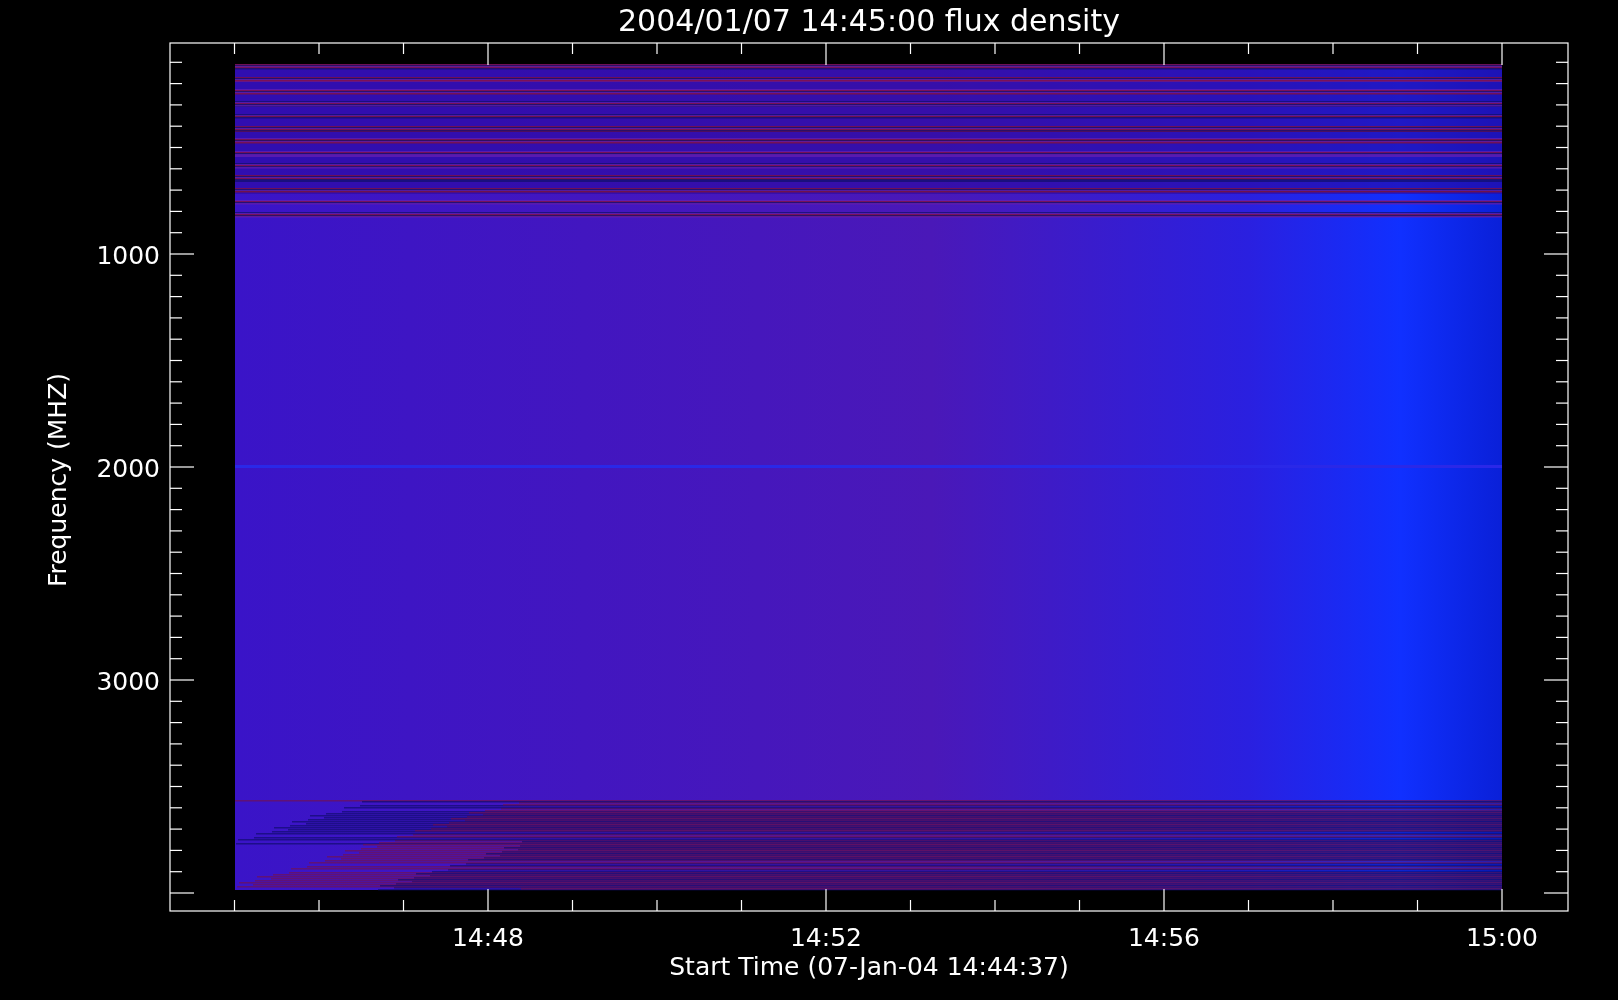  What do you see at coordinates (488, 937) in the screenshot?
I see `x-tick-label: 14:48` at bounding box center [488, 937].